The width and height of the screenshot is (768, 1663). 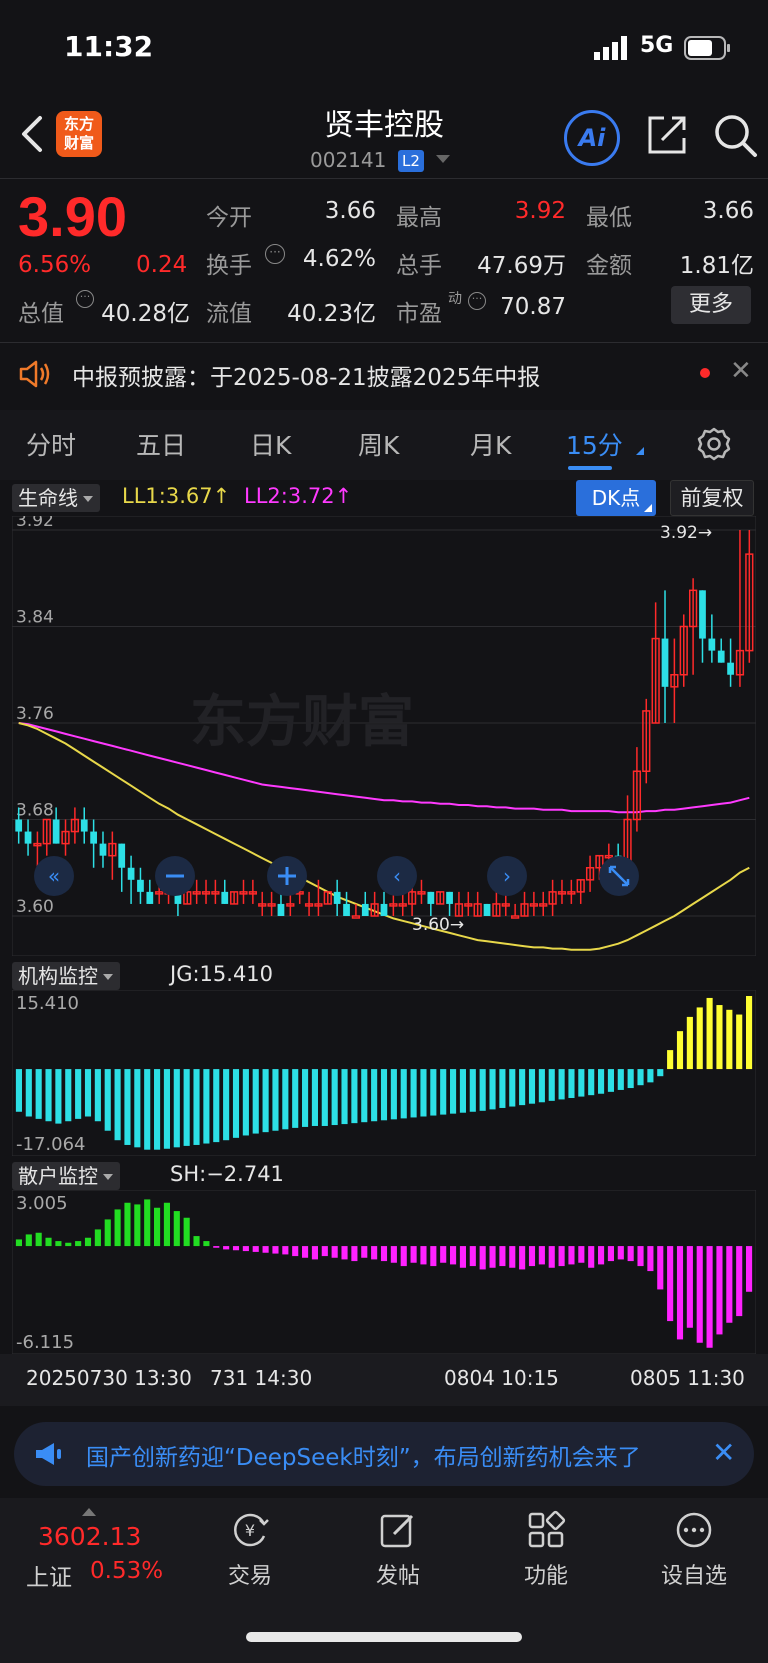 I want to click on y-axis: 3.92 3.84 3.76 3.68 3.60, so click(x=35, y=716).